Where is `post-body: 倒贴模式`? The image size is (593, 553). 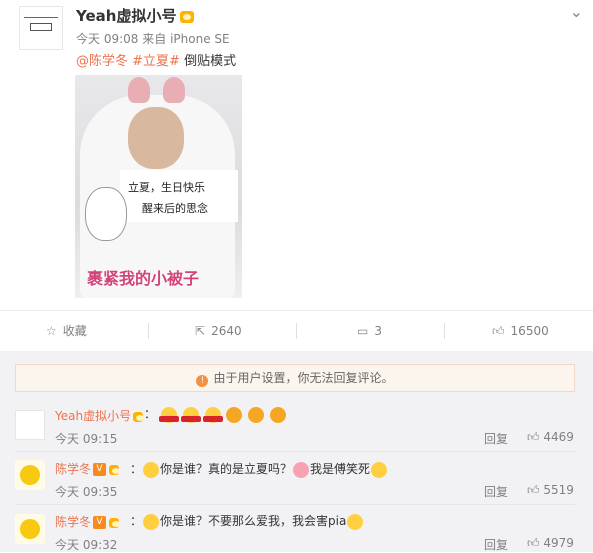
post-body: 倒贴模式 is located at coordinates (210, 61).